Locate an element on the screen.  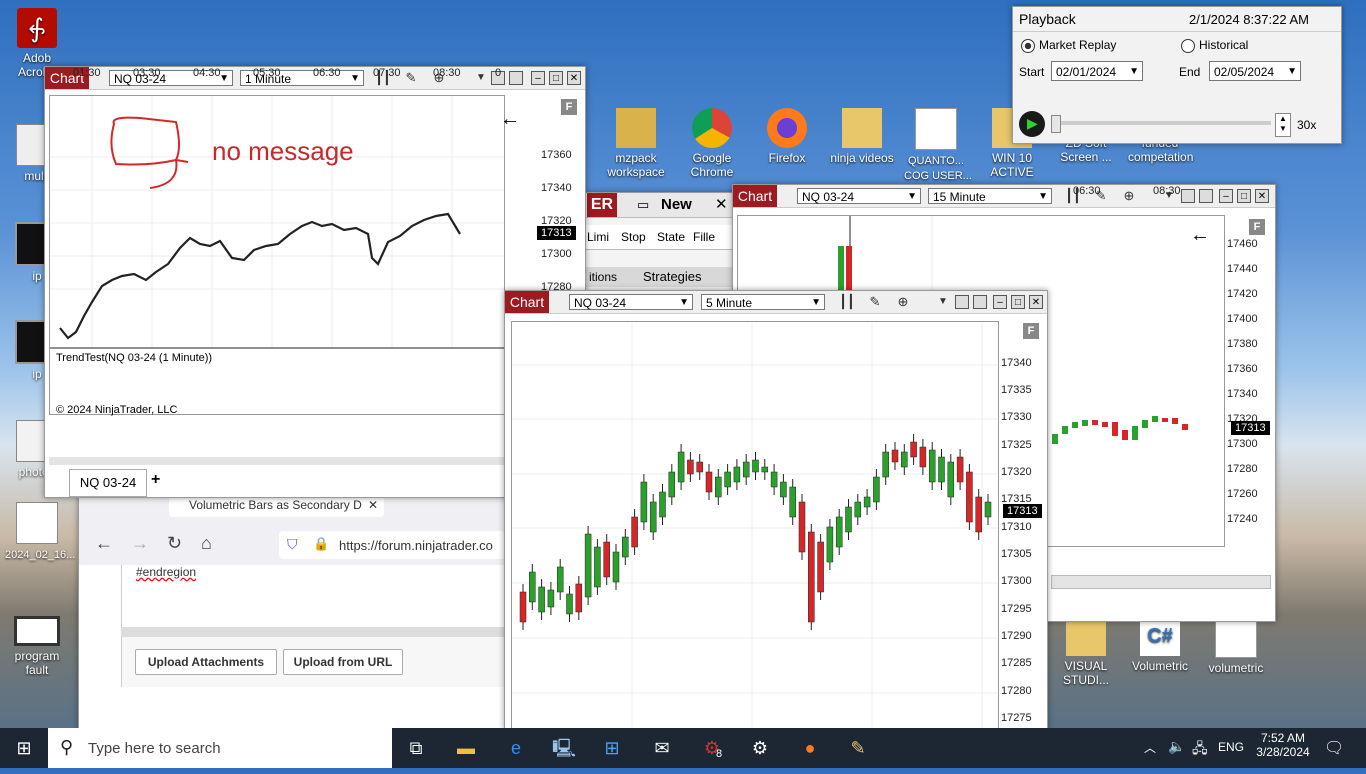
desktop-icon-volumetric-cs: C# Volumetric is located at coordinates (1160, 644).